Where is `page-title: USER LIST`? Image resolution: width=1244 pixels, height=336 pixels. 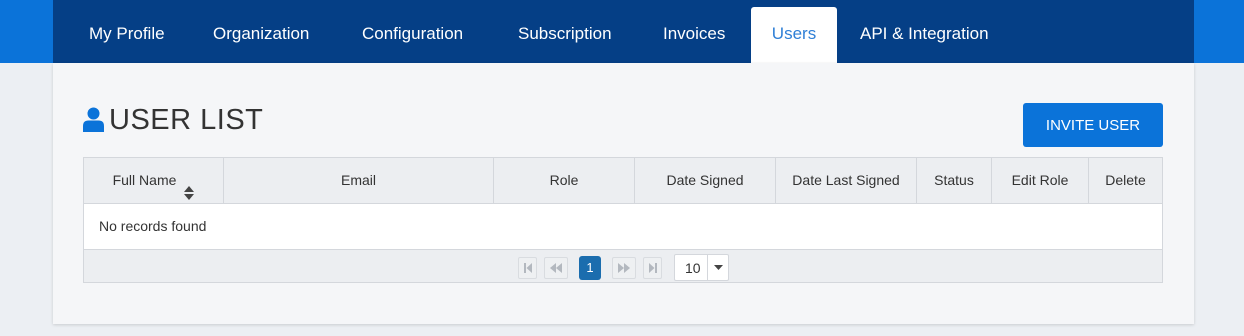 page-title: USER LIST is located at coordinates (186, 120).